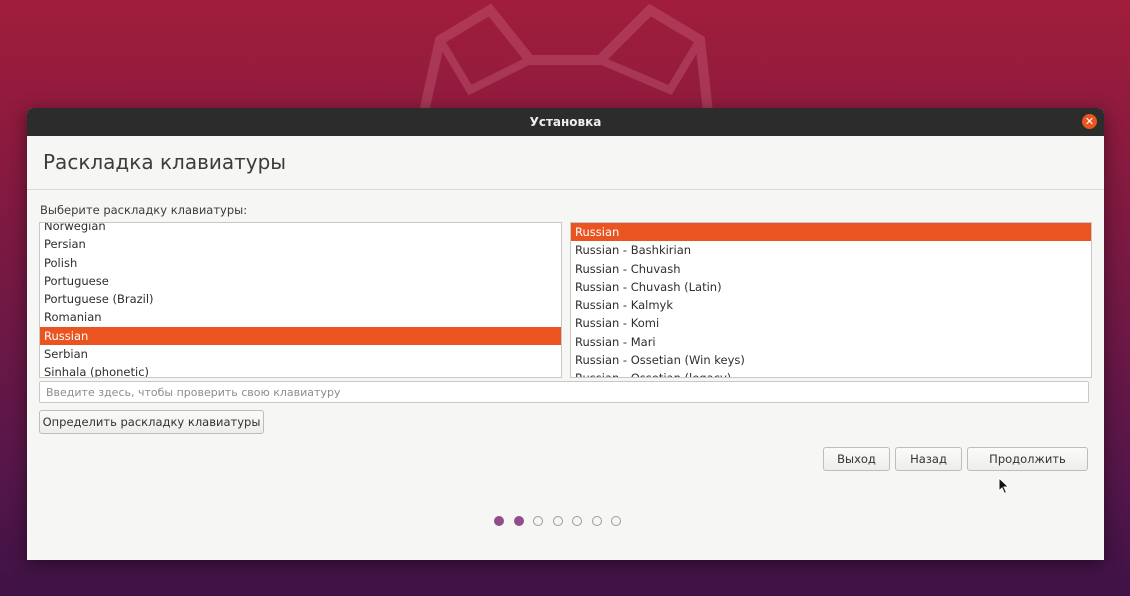 Image resolution: width=1130 pixels, height=596 pixels. What do you see at coordinates (1027, 459) in the screenshot?
I see `continue-button: Продолжить` at bounding box center [1027, 459].